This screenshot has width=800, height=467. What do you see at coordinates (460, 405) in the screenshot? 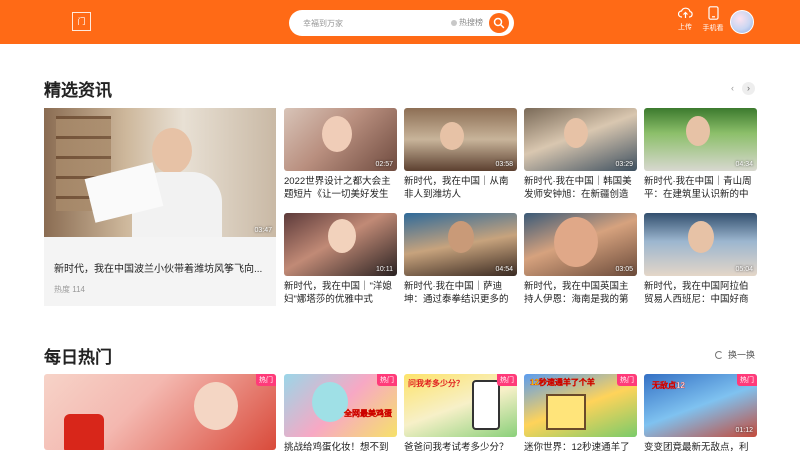
I see `video-thumbnail: 问我考多少分？ 热门` at bounding box center [460, 405].